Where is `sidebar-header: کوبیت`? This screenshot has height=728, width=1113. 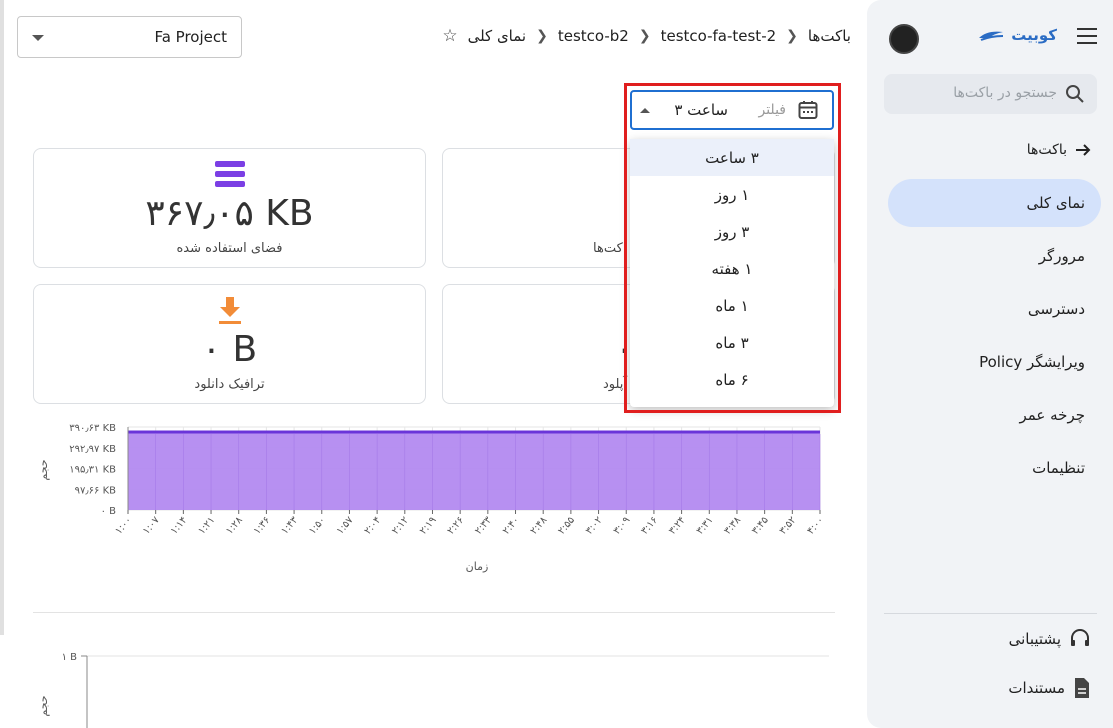 sidebar-header: کوبیت is located at coordinates (990, 38).